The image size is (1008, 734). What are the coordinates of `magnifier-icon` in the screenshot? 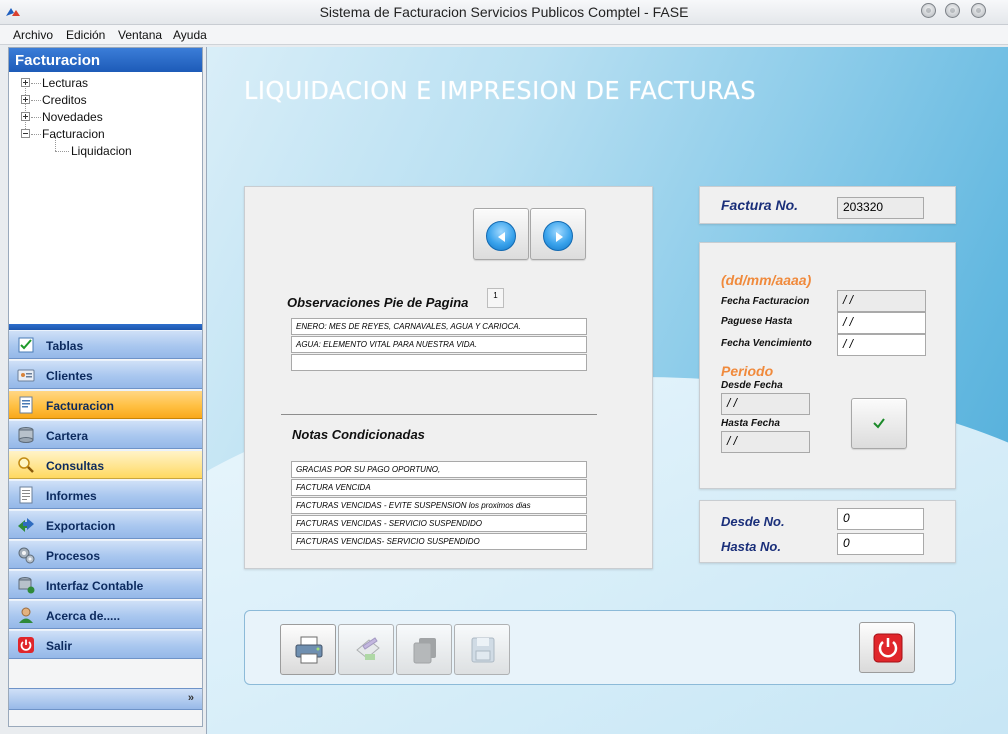 It's located at (26, 465).